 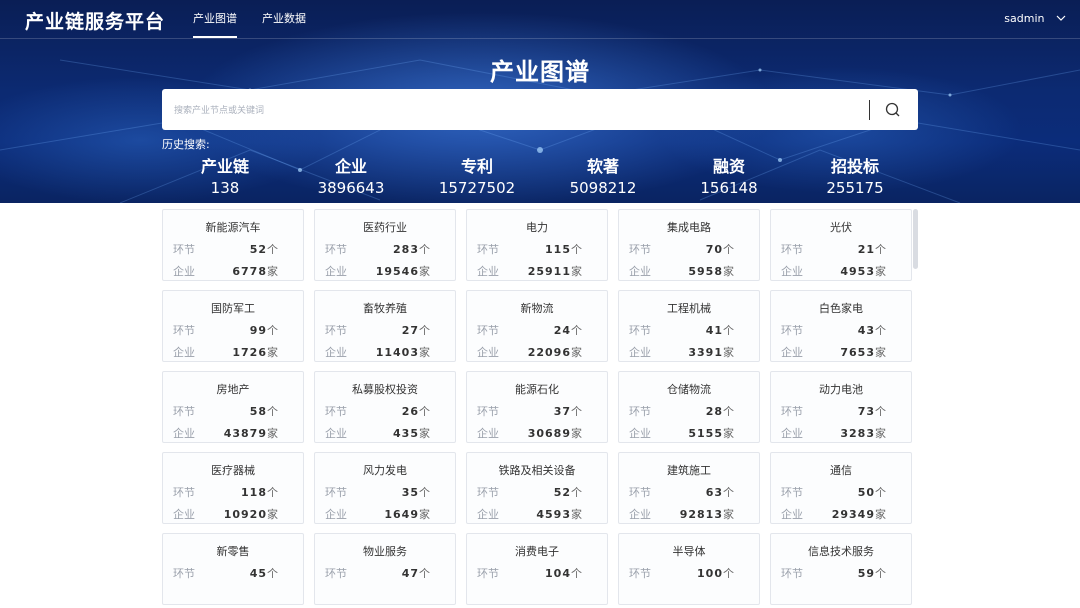 I want to click on industry-card: 工程机械 环节 41个 企业 3391家, so click(x=689, y=326).